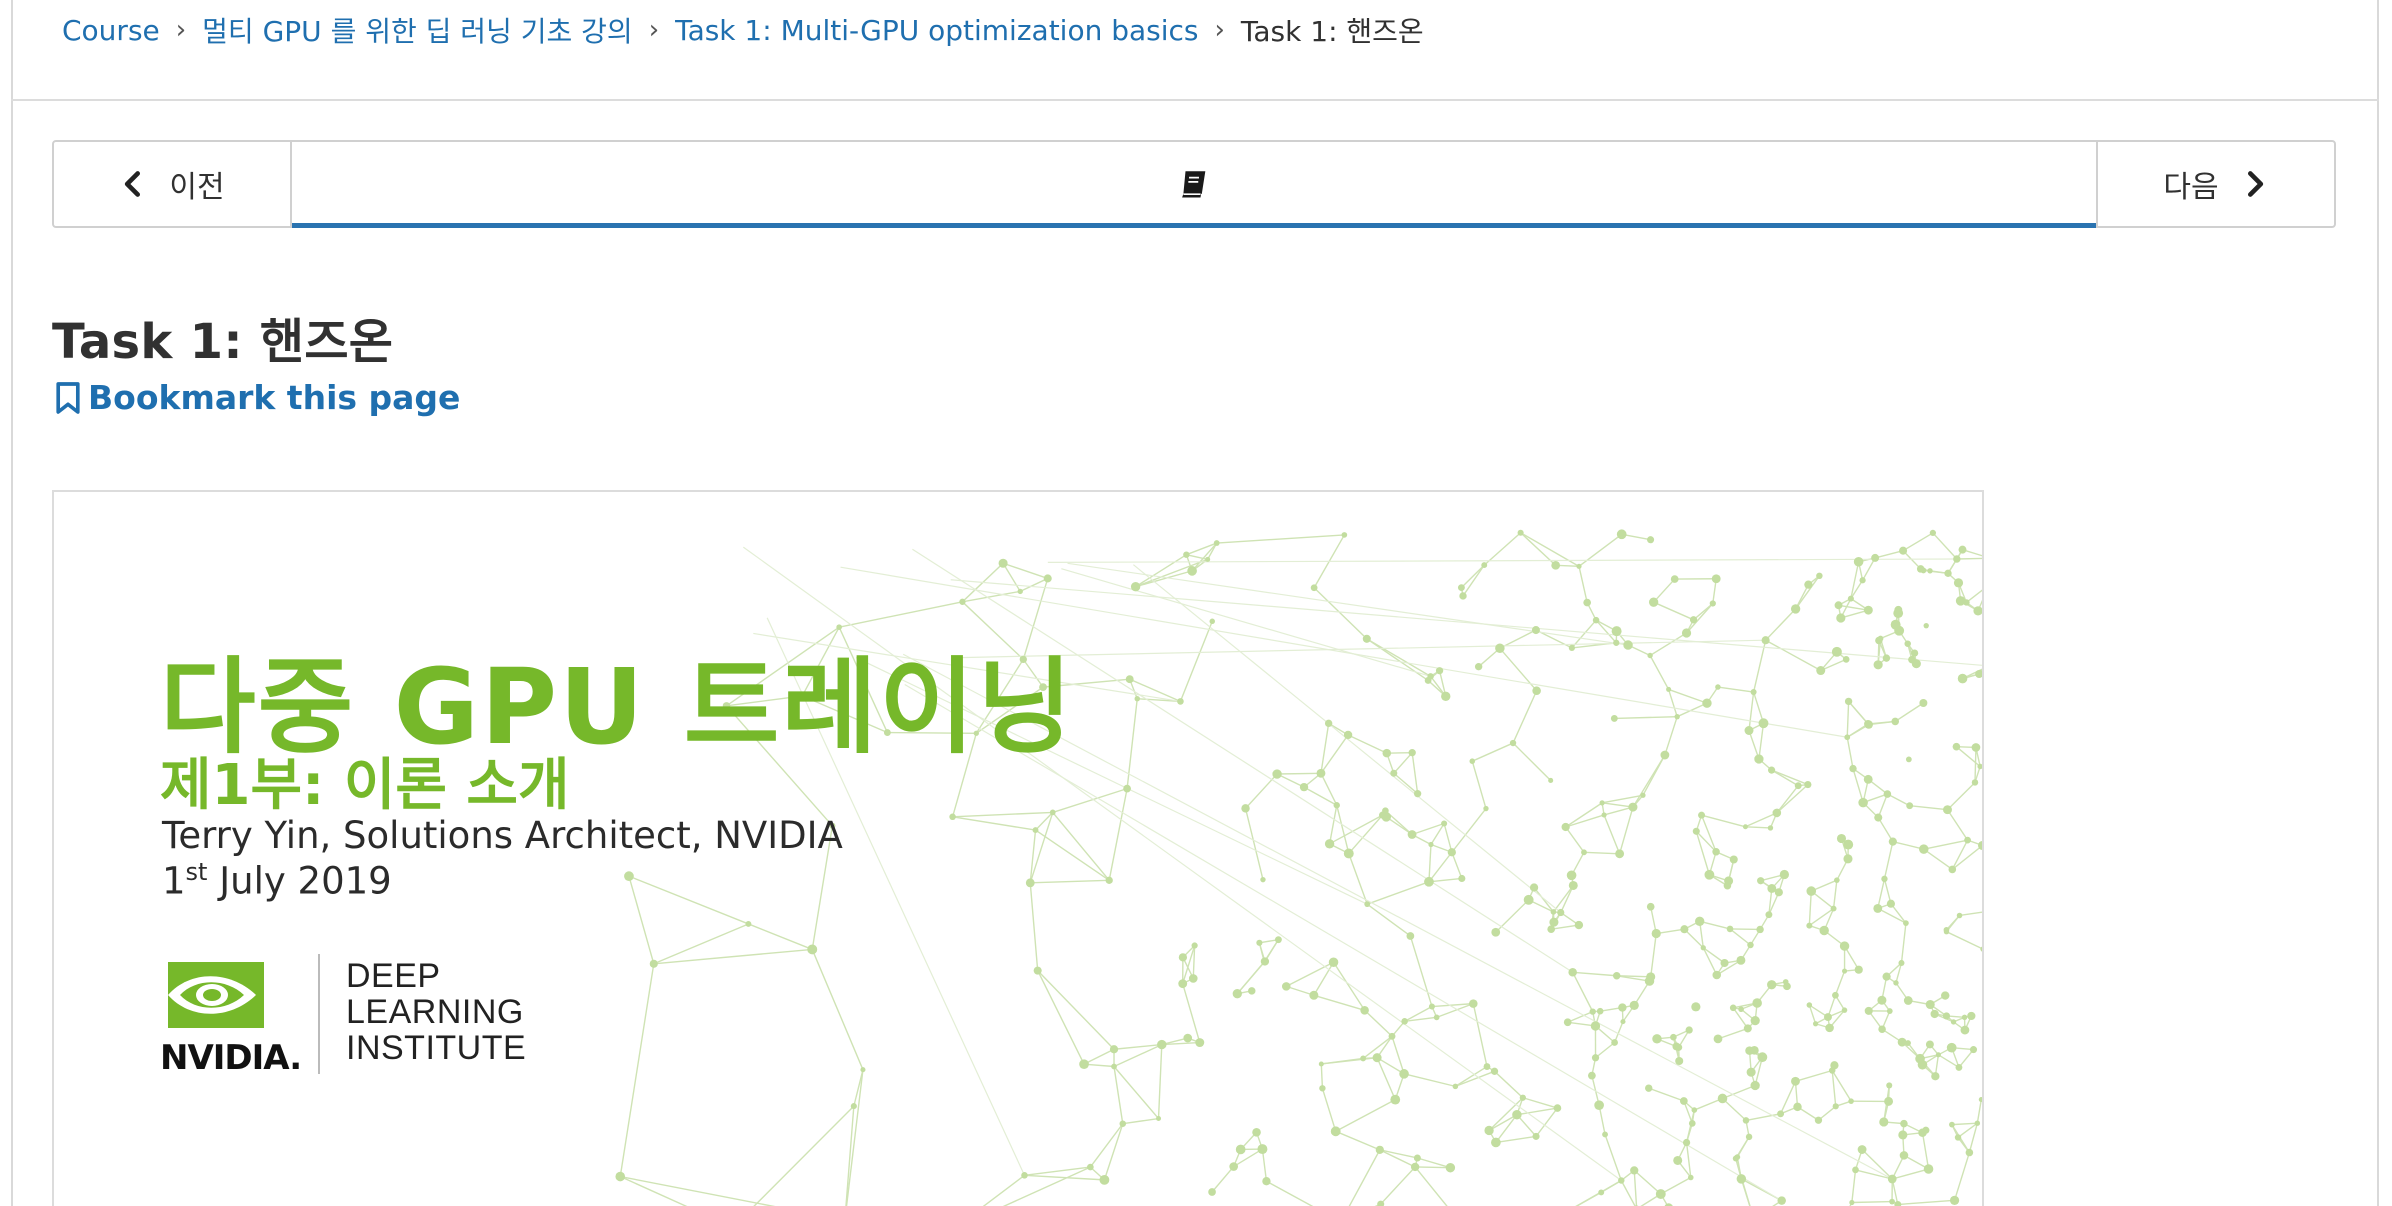 This screenshot has width=2392, height=1206. I want to click on slide-date: 1st July 2019, so click(277, 880).